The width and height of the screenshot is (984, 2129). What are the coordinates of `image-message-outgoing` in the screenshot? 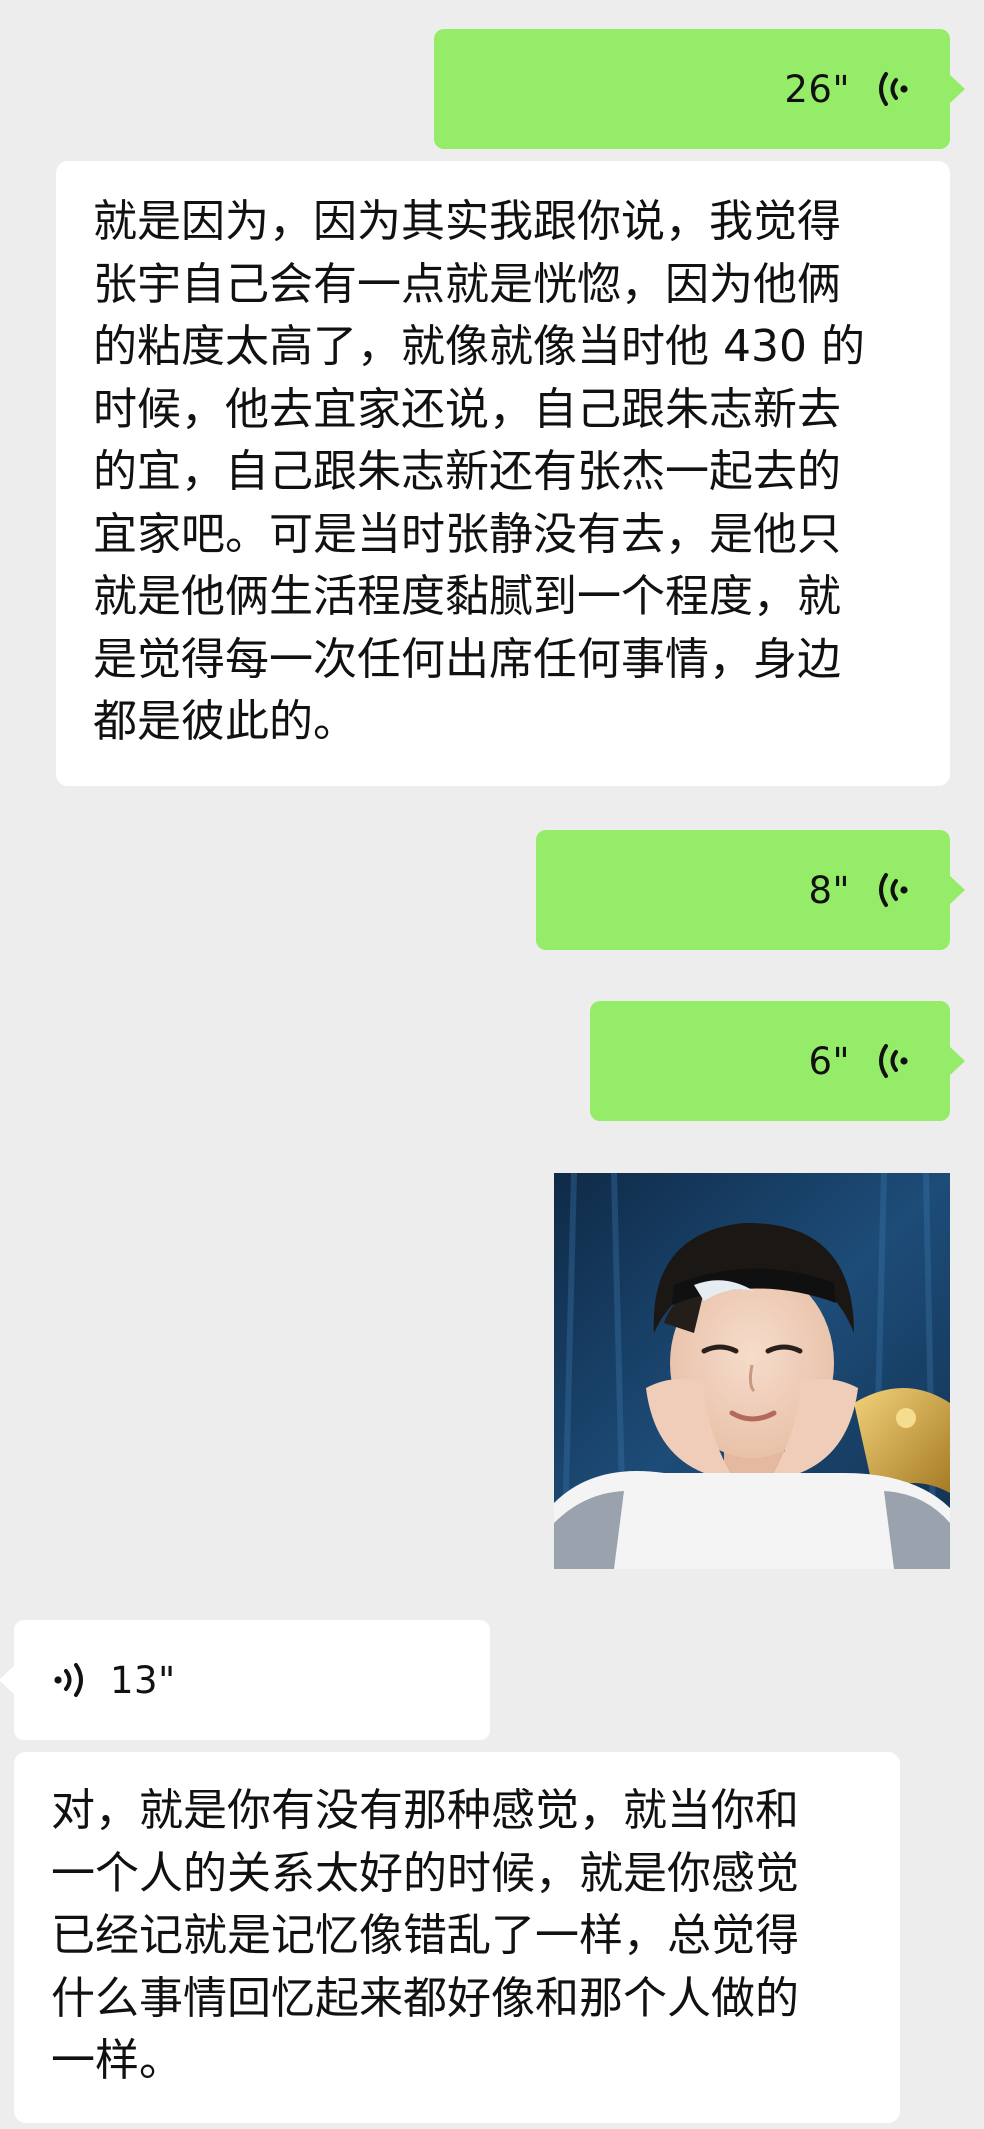 It's located at (752, 1371).